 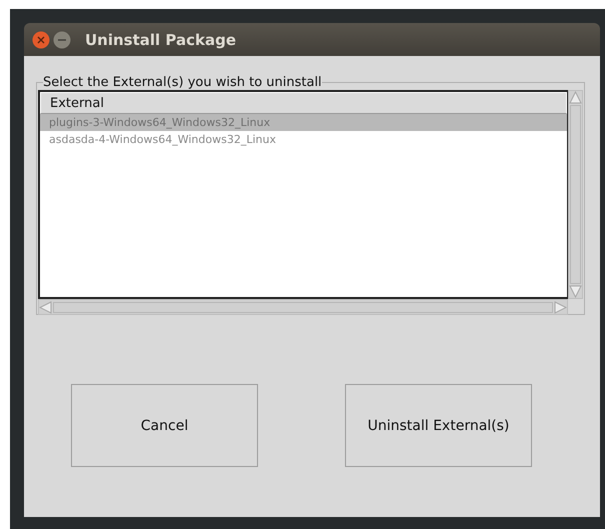 I want to click on down-arrow-icon, so click(x=575, y=291).